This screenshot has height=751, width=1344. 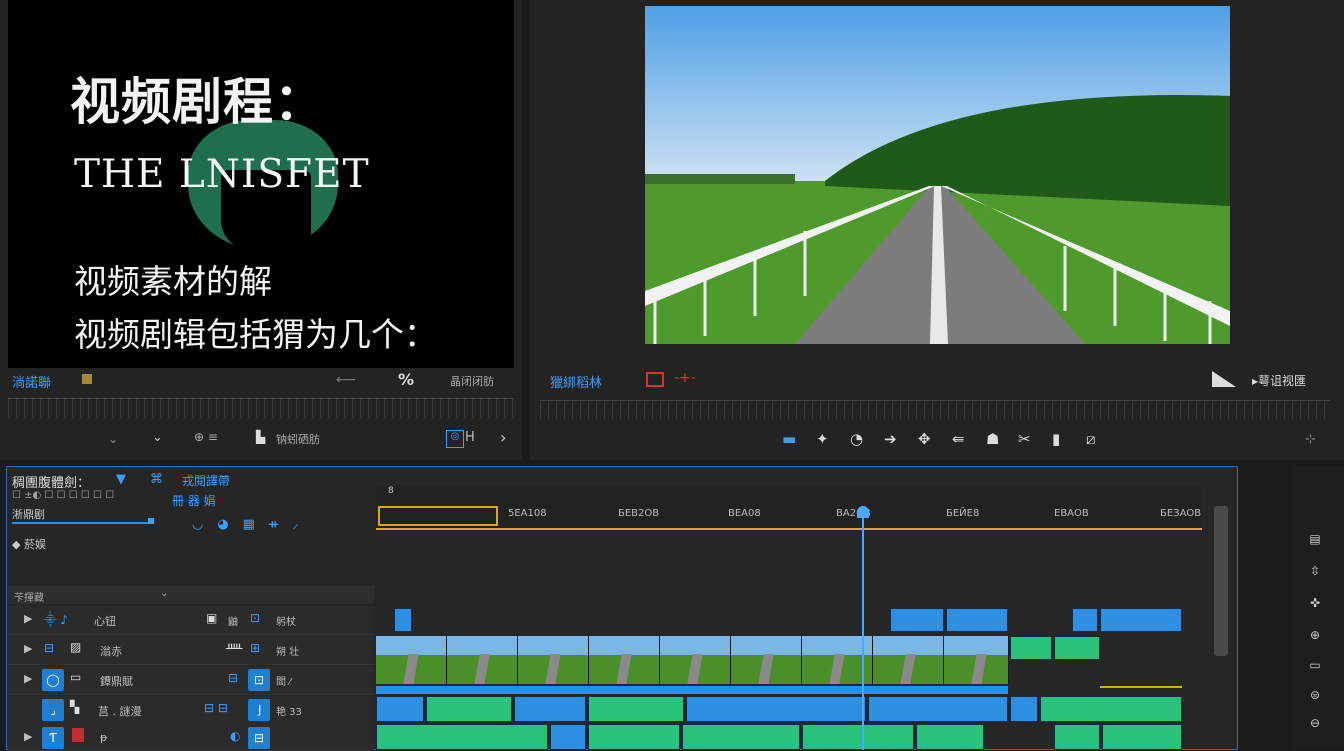 What do you see at coordinates (406, 379) in the screenshot?
I see `percent-label: %` at bounding box center [406, 379].